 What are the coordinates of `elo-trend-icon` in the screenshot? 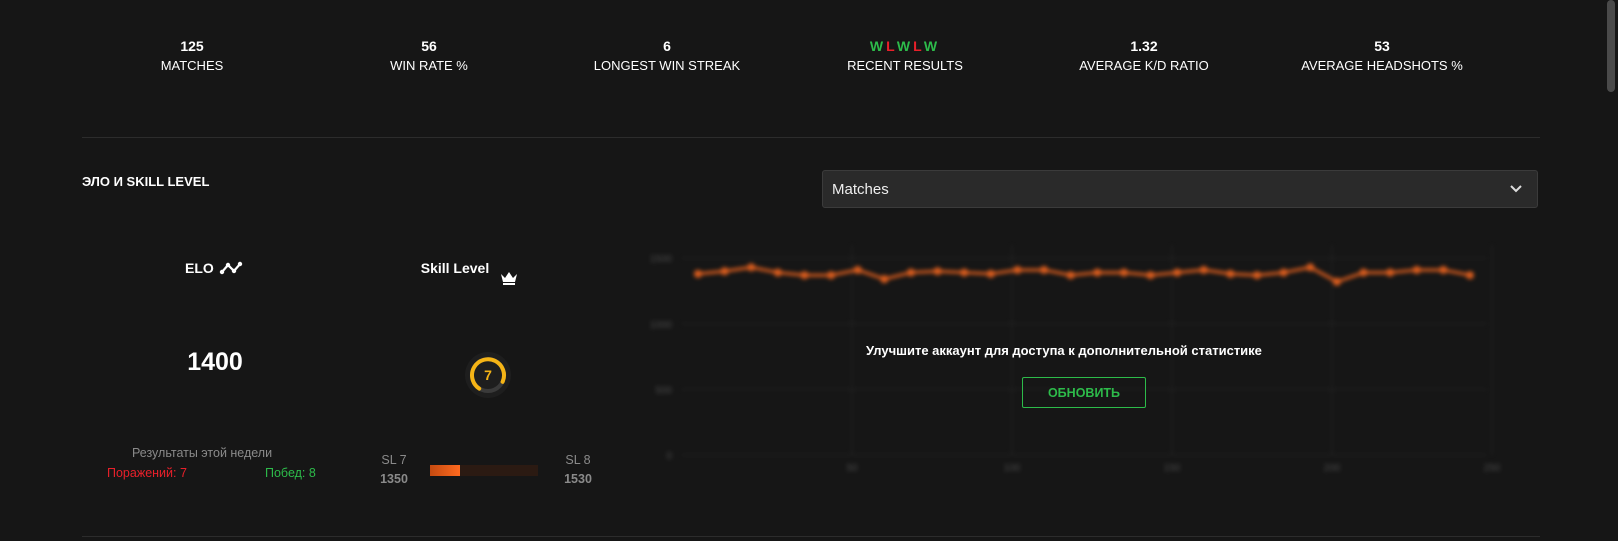 It's located at (230, 268).